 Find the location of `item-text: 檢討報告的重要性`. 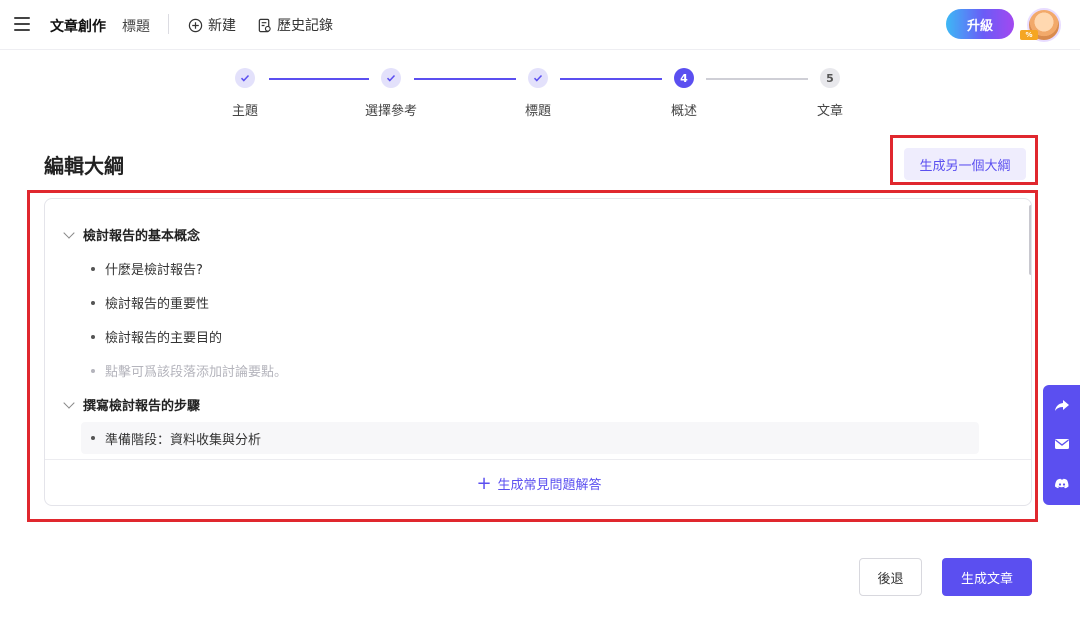

item-text: 檢討報告的重要性 is located at coordinates (157, 304).